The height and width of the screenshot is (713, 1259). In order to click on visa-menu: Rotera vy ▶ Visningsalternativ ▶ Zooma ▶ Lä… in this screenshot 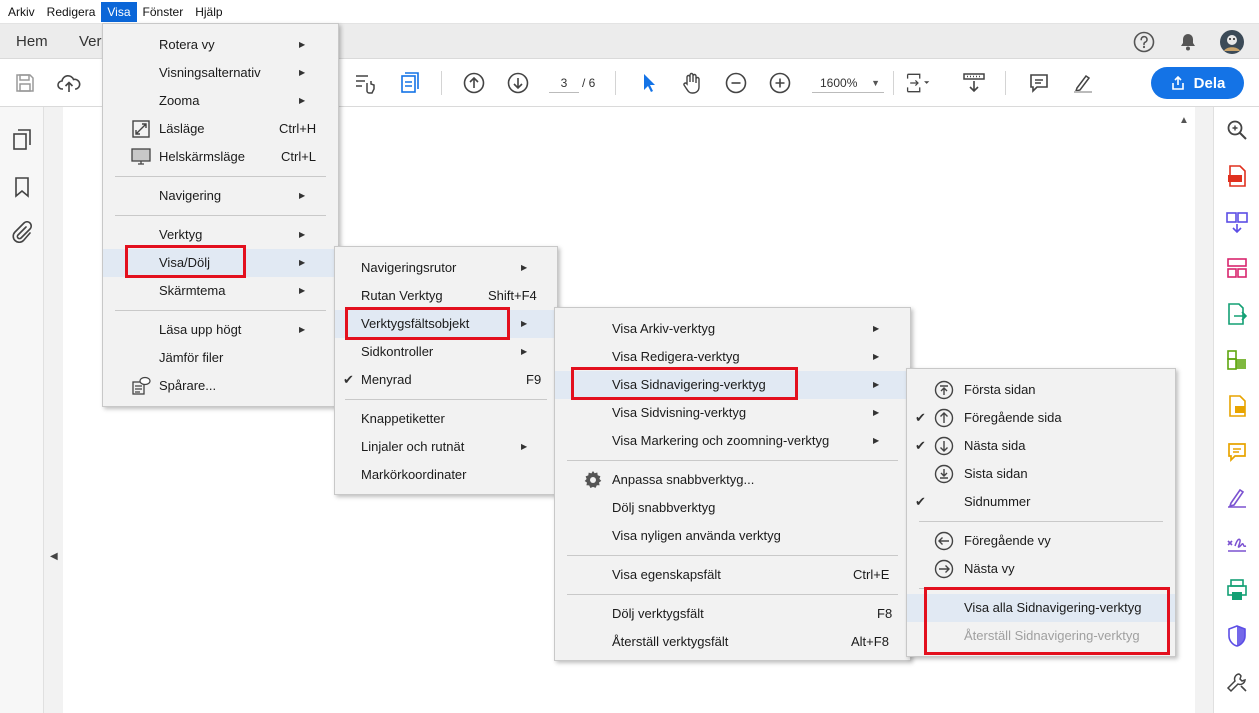, I will do `click(220, 215)`.